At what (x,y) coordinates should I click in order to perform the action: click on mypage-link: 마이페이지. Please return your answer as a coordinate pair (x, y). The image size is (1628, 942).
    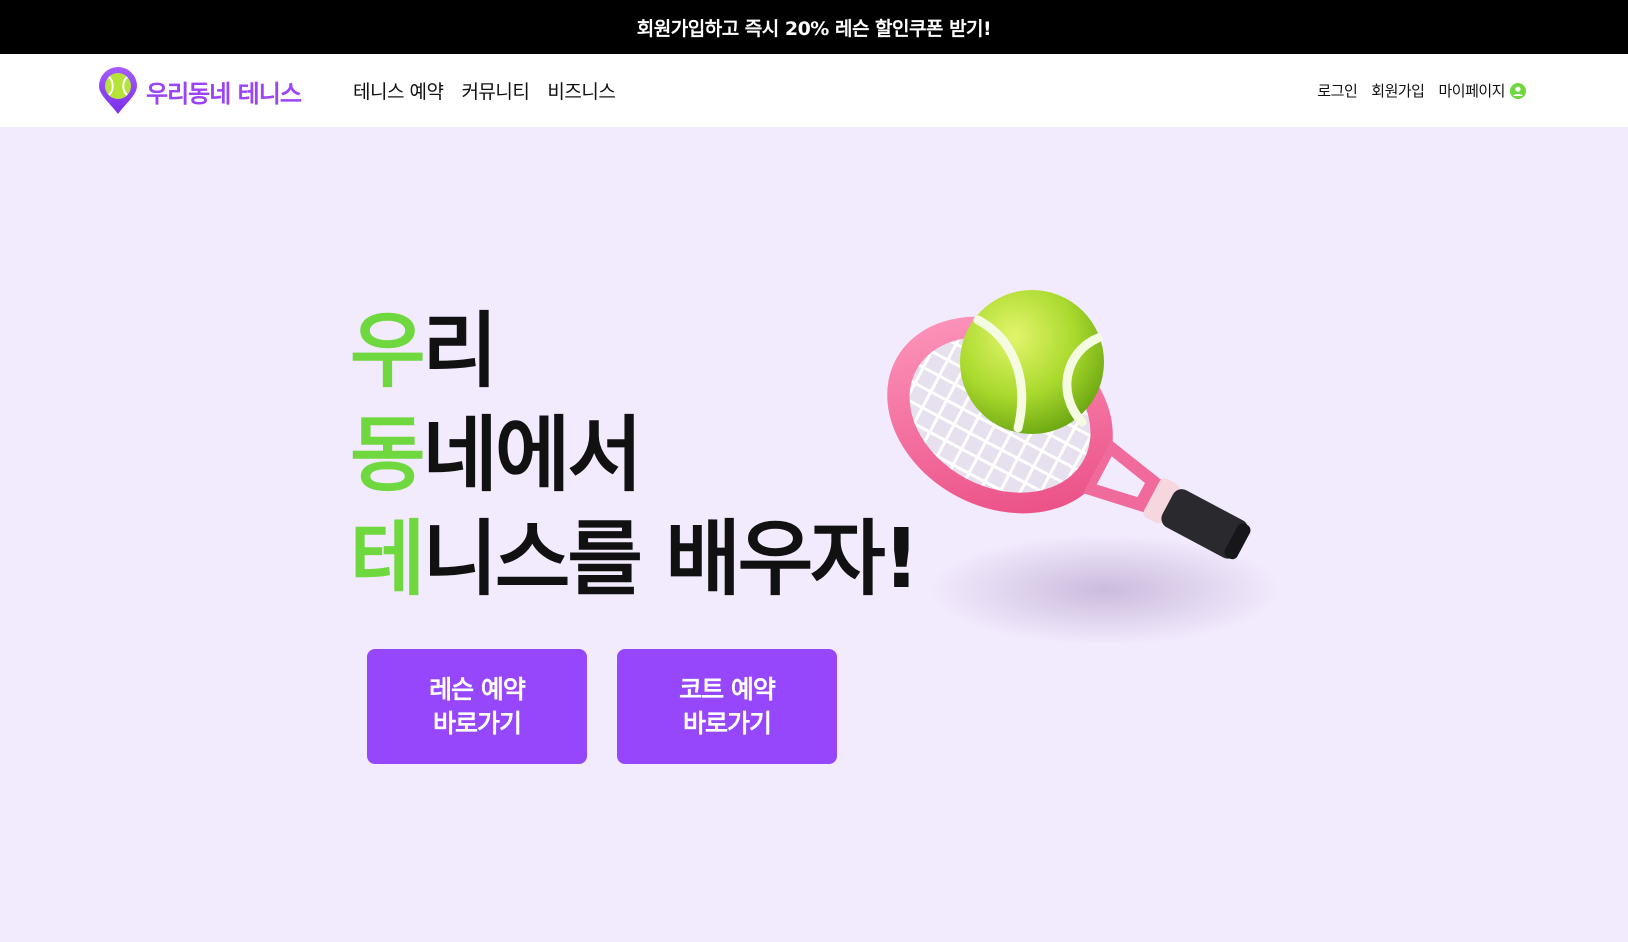
    Looking at the image, I should click on (1482, 90).